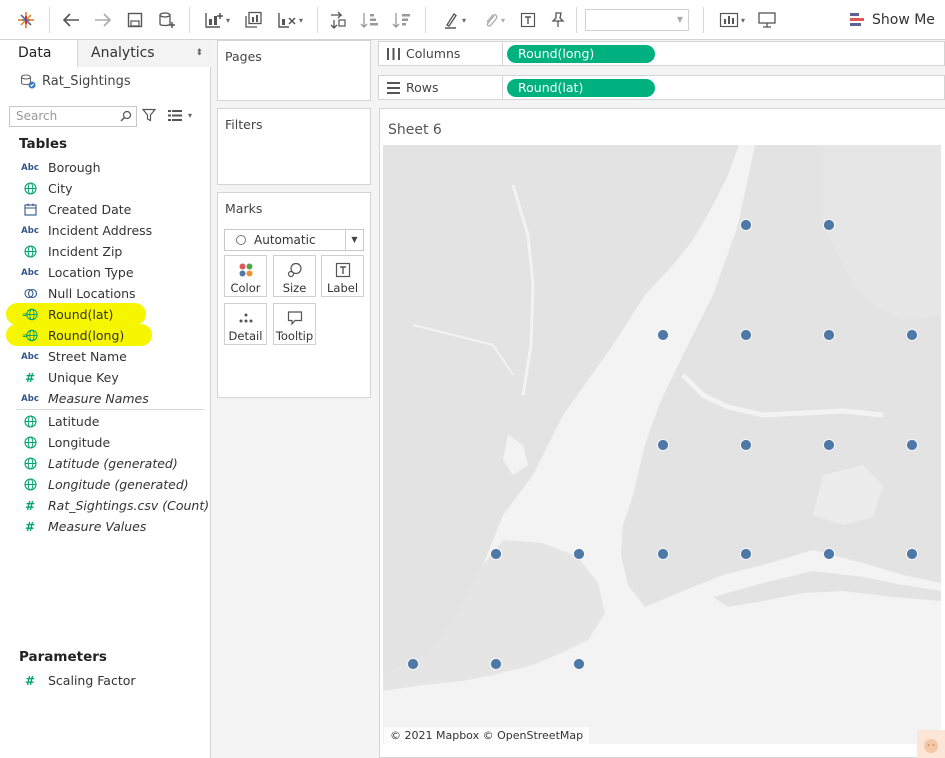 The height and width of the screenshot is (758, 945). What do you see at coordinates (767, 20) in the screenshot?
I see `presentation-icon` at bounding box center [767, 20].